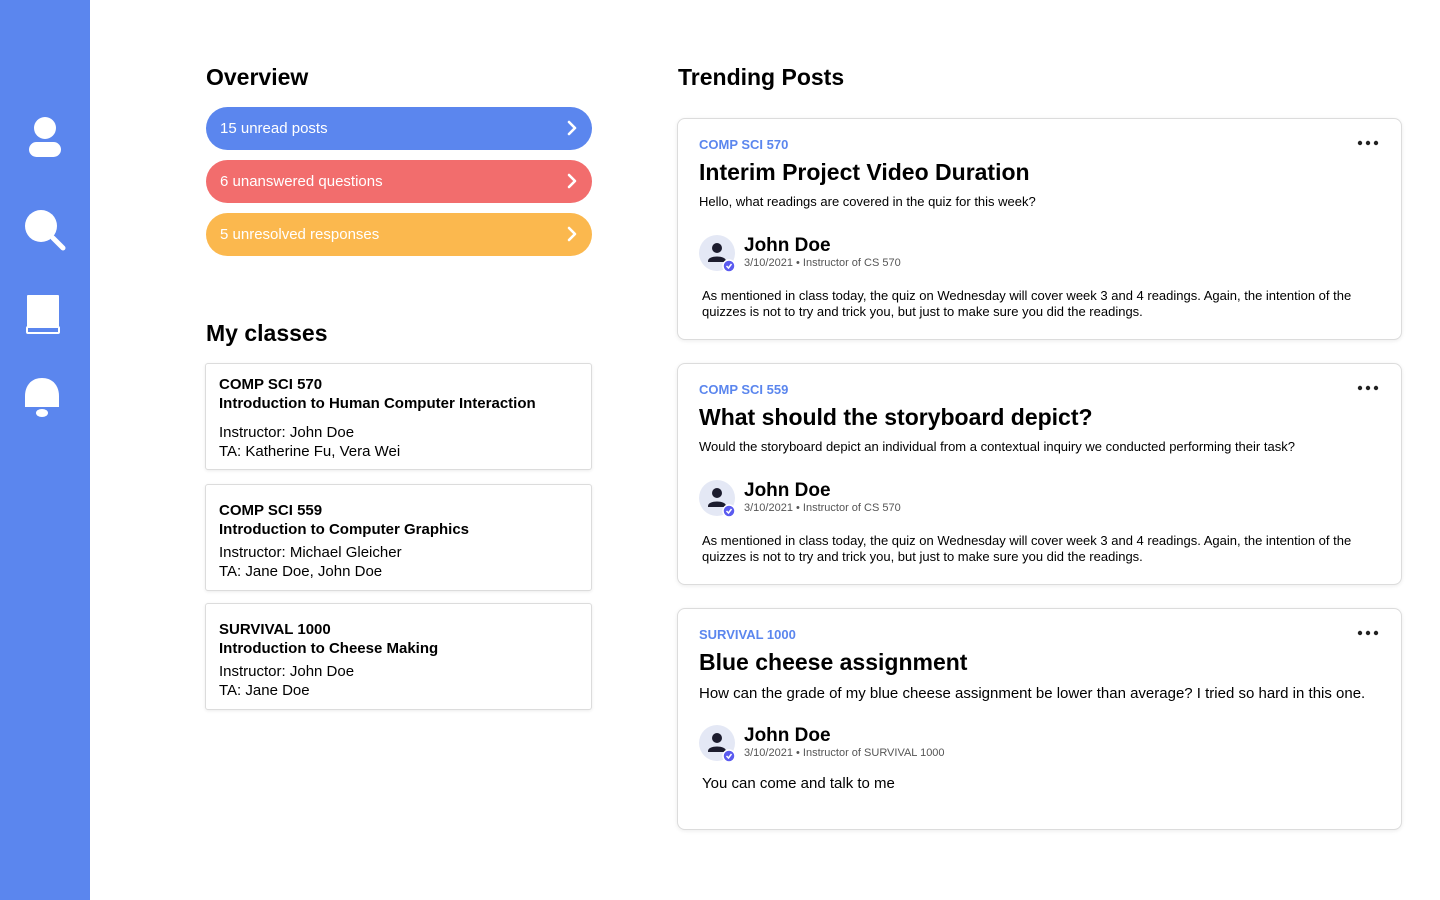 Image resolution: width=1440 pixels, height=900 pixels. I want to click on book-icon, so click(45, 315).